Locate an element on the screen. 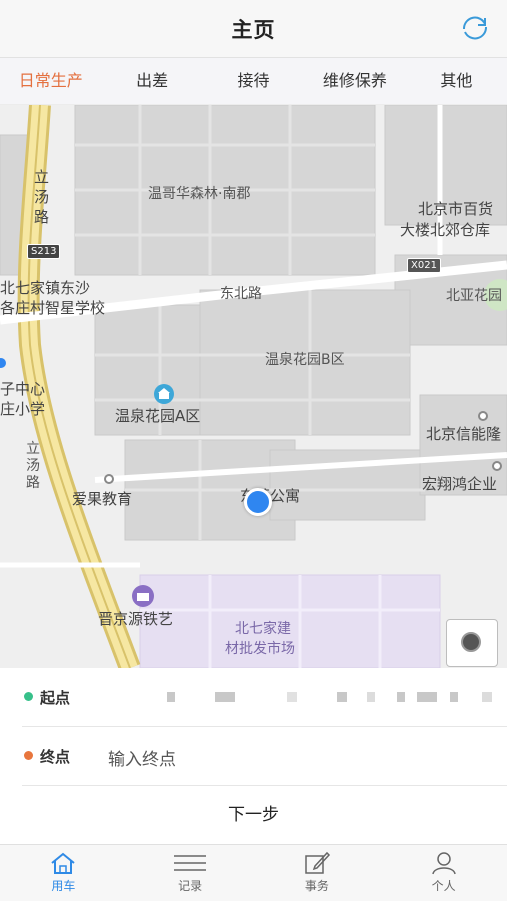 The image size is (507, 901). next-step-button: 下一步 is located at coordinates (253, 815).